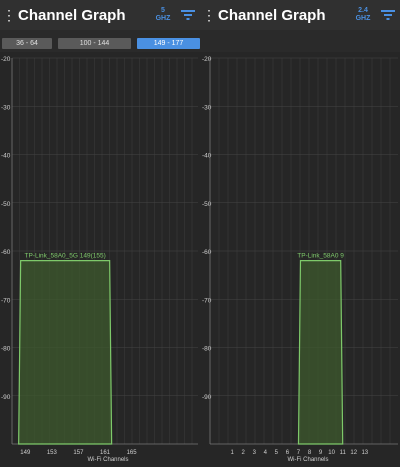  Describe the element at coordinates (300, 41) in the screenshot. I see `channel-range-bar` at that location.